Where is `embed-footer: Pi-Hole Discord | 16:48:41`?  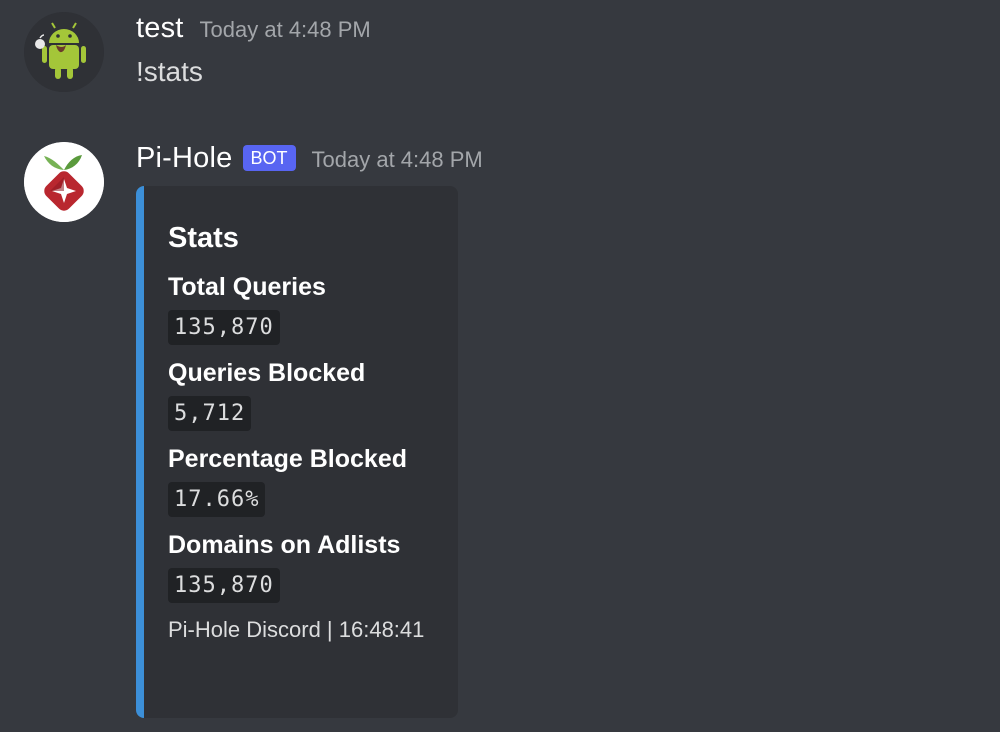 embed-footer: Pi-Hole Discord | 16:48:41 is located at coordinates (296, 629).